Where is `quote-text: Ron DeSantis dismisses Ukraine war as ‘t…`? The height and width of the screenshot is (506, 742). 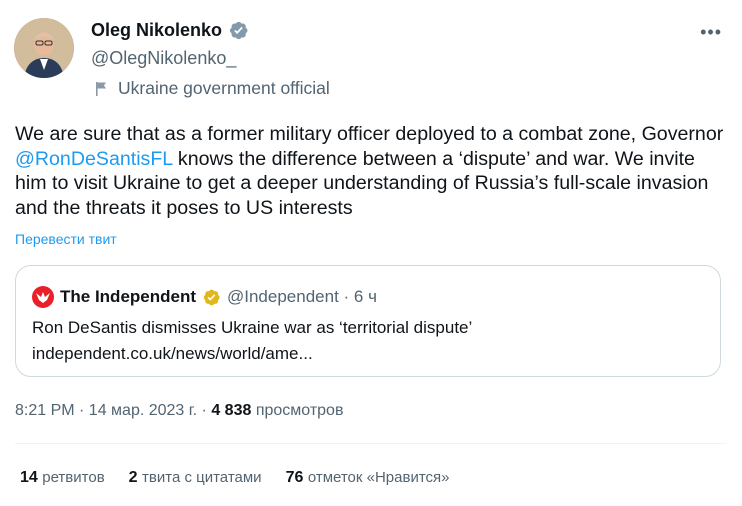 quote-text: Ron DeSantis dismisses Ukraine war as ‘t… is located at coordinates (252, 327).